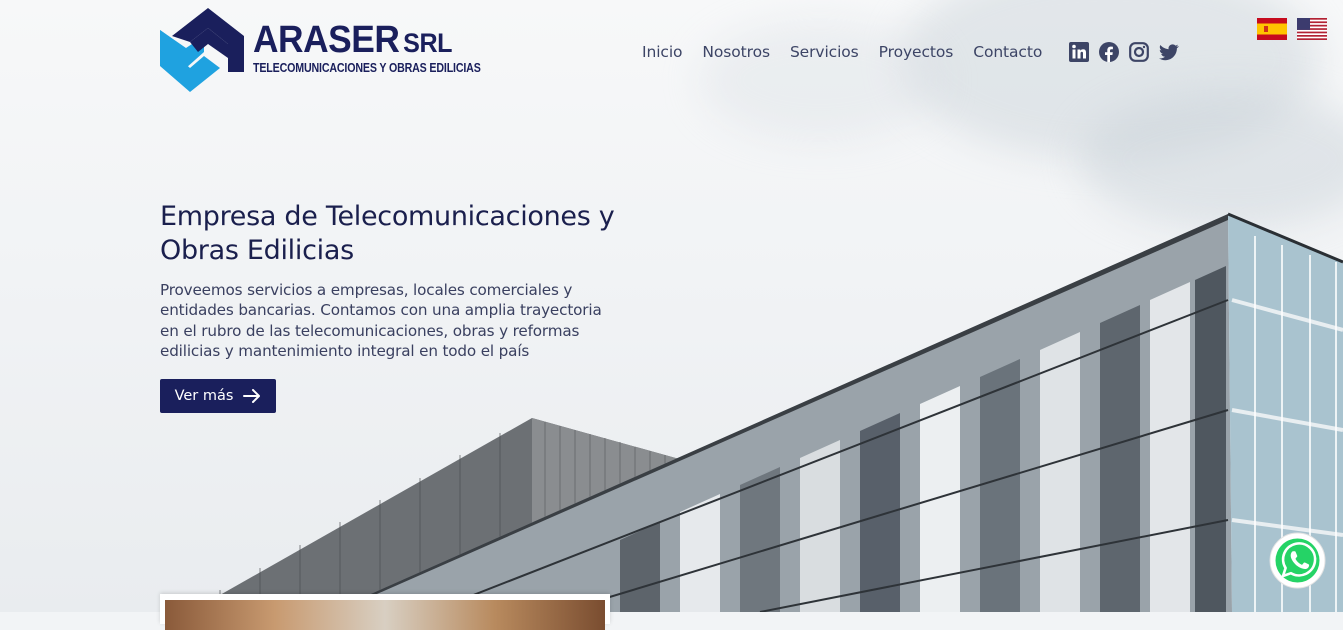 The width and height of the screenshot is (1343, 630). Describe the element at coordinates (824, 52) in the screenshot. I see `nav-item-servicios: Servicios` at that location.